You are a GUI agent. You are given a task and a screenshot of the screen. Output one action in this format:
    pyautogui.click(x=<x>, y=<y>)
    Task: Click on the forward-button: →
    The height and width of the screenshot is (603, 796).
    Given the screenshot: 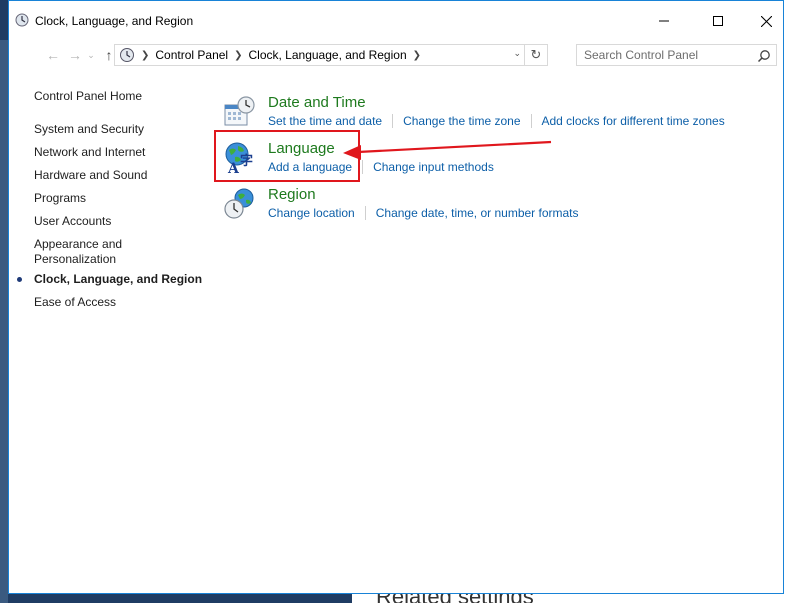 What is the action you would take?
    pyautogui.click(x=75, y=55)
    